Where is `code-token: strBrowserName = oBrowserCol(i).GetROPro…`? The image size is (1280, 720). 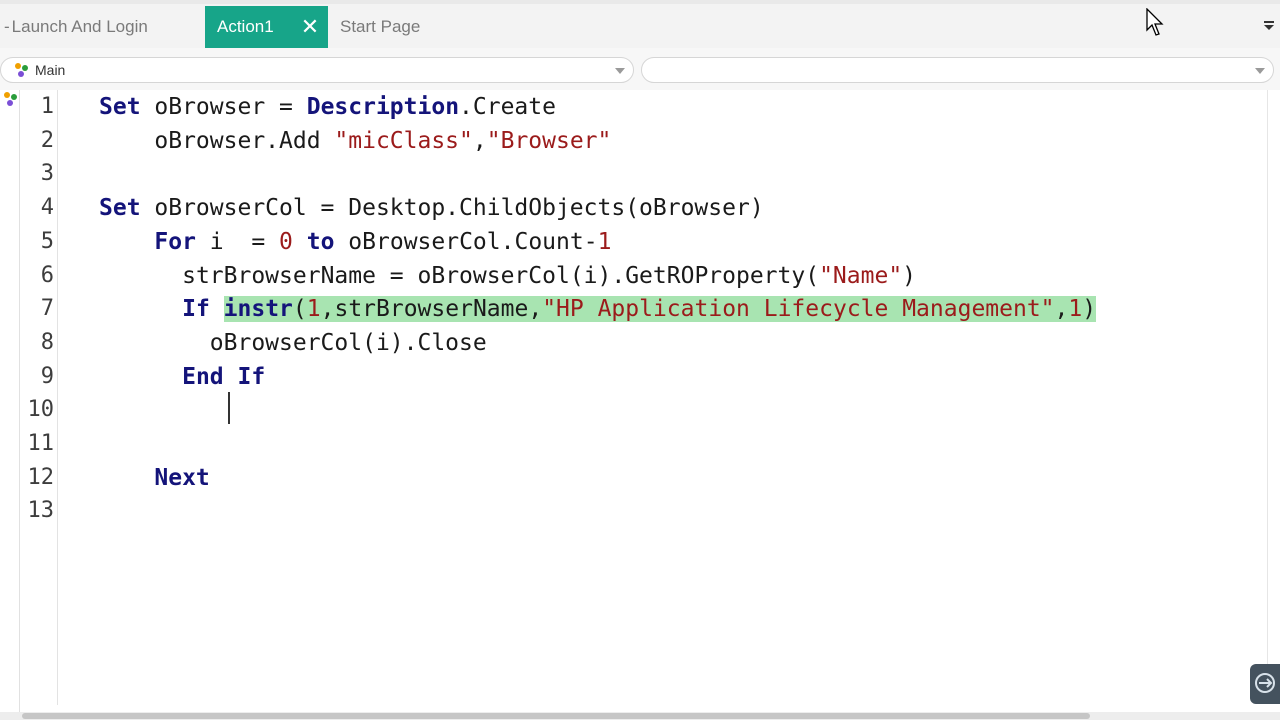
code-token: strBrowserName = oBrowserCol(i).GetROPro… is located at coordinates (501, 275).